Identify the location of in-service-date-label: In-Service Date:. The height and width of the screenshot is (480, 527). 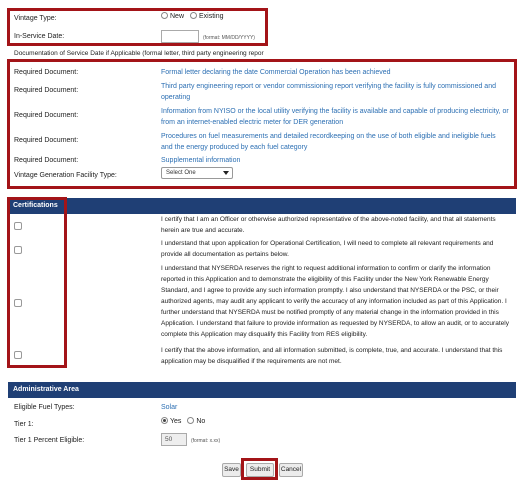
(39, 36).